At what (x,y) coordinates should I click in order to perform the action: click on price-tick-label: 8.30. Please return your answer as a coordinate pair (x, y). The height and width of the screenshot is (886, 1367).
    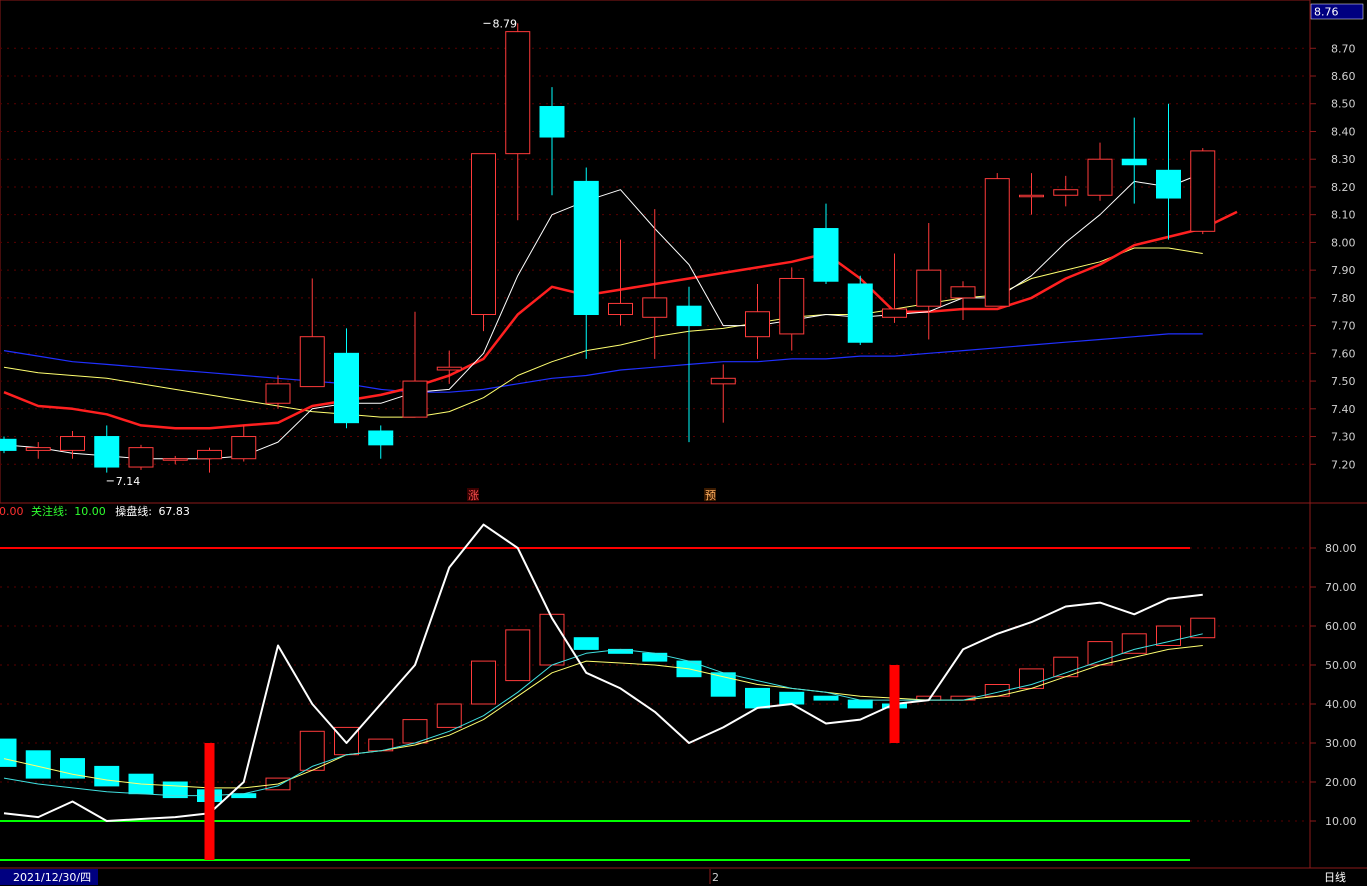
    Looking at the image, I should click on (1343, 159).